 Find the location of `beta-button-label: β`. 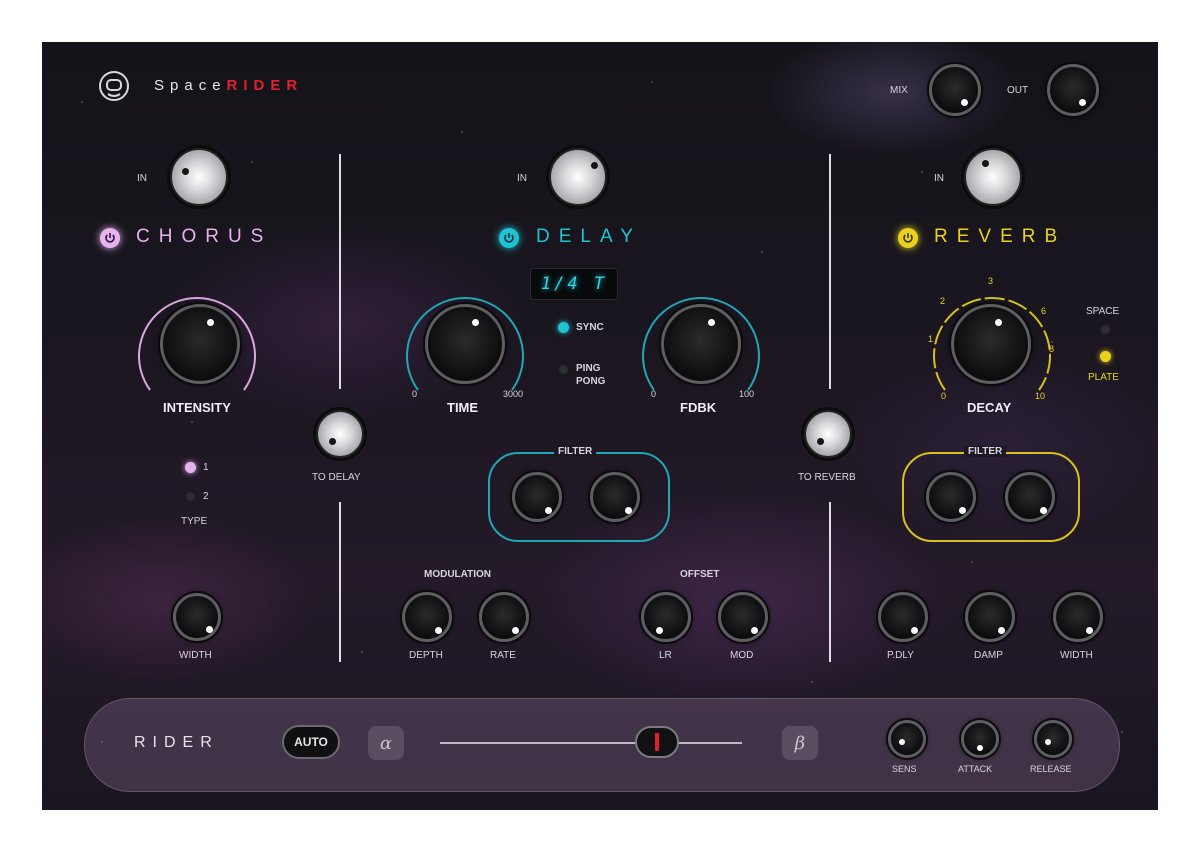

beta-button-label: β is located at coordinates (800, 743).